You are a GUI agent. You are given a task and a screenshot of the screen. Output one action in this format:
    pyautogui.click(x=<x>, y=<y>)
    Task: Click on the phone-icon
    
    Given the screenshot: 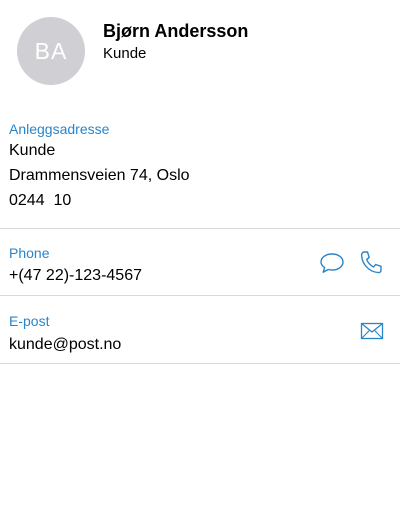 What is the action you would take?
    pyautogui.click(x=371, y=263)
    